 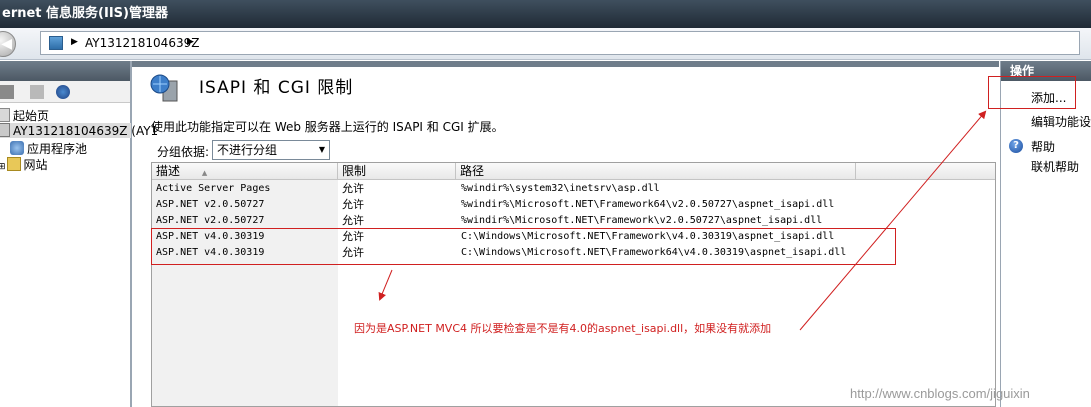 What do you see at coordinates (940, 393) in the screenshot?
I see `watermark: http://www.cnblogs.com/jiguixin` at bounding box center [940, 393].